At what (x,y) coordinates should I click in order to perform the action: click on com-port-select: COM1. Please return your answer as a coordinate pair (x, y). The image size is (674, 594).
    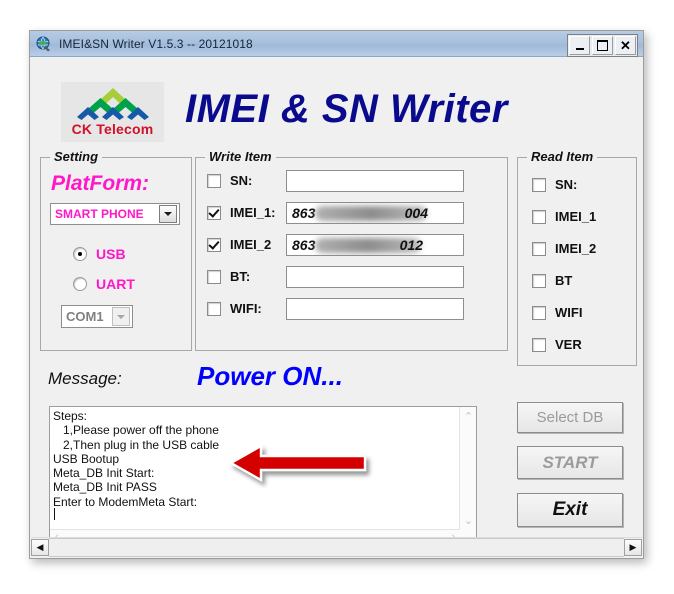
    Looking at the image, I should click on (97, 316).